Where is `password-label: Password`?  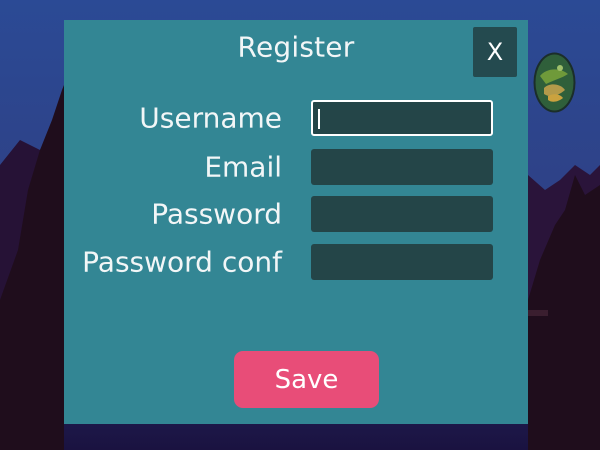 password-label: Password is located at coordinates (216, 214).